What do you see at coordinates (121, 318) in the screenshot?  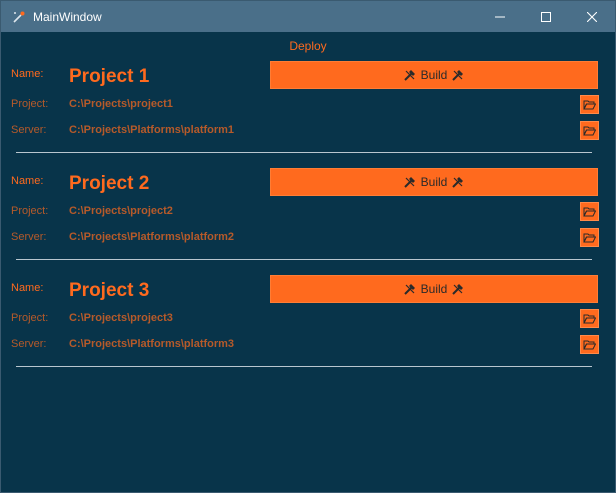 I see `project-path-value: C:\Projects\project3` at bounding box center [121, 318].